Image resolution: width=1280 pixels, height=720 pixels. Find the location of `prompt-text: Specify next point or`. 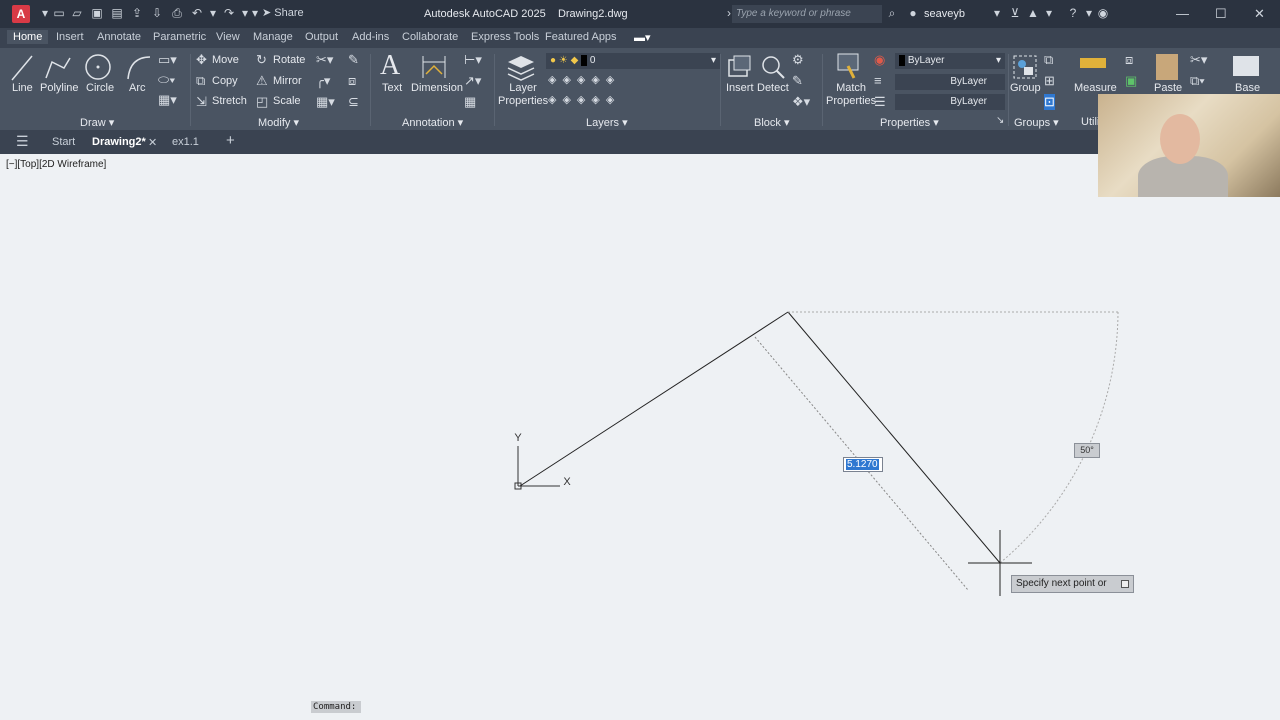

prompt-text: Specify next point or is located at coordinates (1061, 583).